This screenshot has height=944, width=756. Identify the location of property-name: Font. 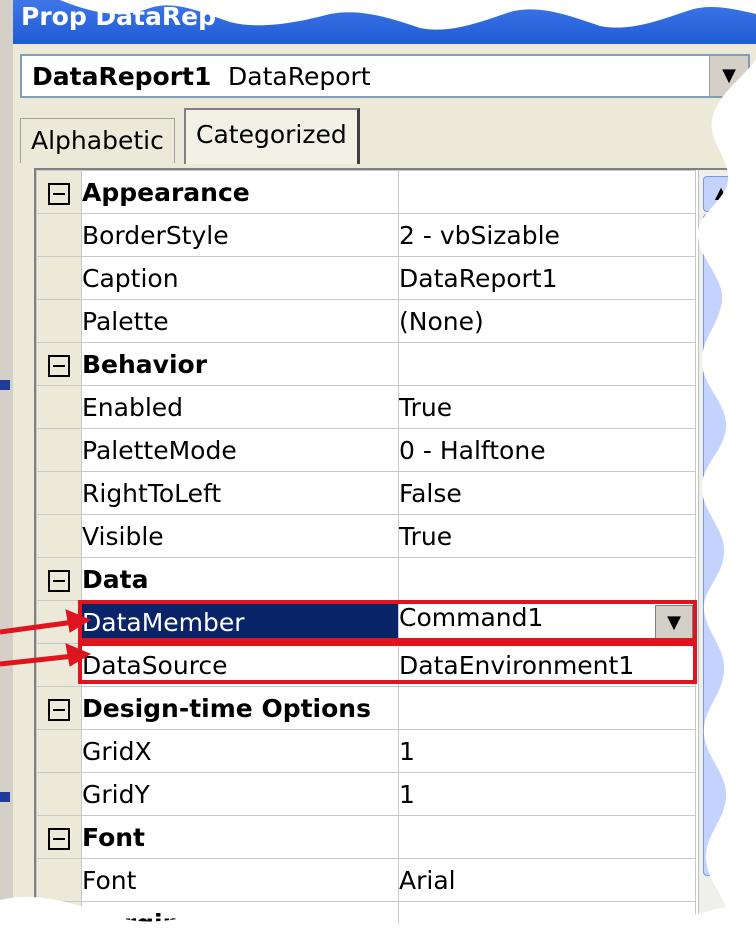
(240, 880).